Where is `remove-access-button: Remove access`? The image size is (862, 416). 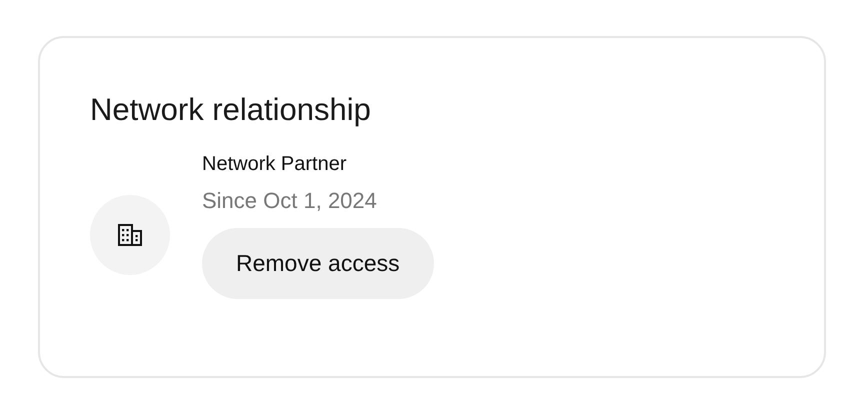 remove-access-button: Remove access is located at coordinates (318, 263).